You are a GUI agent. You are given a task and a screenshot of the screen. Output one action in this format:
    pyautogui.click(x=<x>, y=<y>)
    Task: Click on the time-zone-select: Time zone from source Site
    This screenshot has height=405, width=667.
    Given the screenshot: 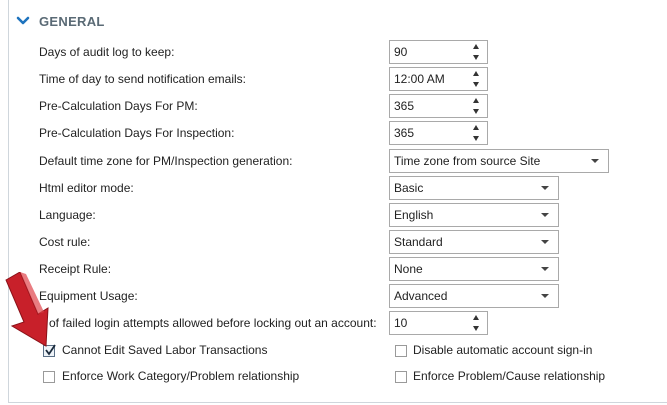 What is the action you would take?
    pyautogui.click(x=499, y=161)
    